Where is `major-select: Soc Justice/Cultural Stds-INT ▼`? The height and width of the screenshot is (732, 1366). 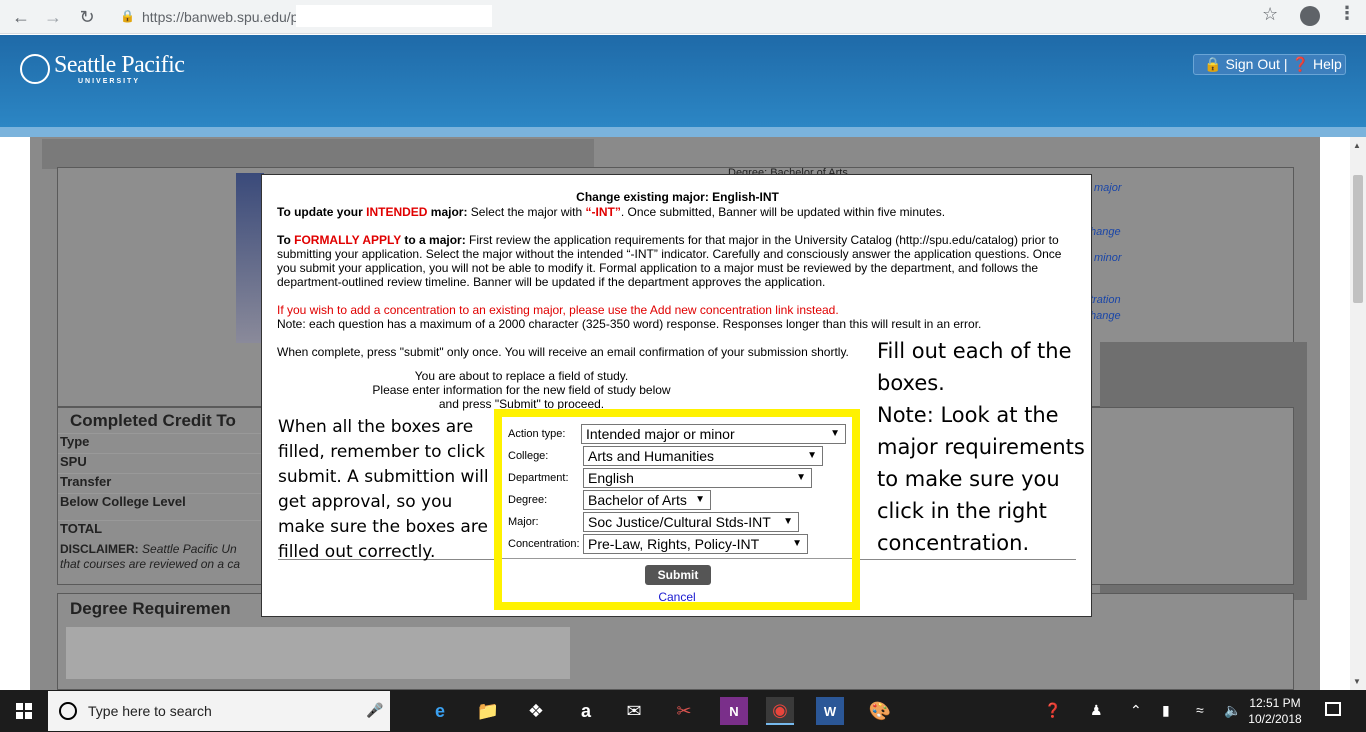
major-select: Soc Justice/Cultural Stds-INT ▼ is located at coordinates (691, 522).